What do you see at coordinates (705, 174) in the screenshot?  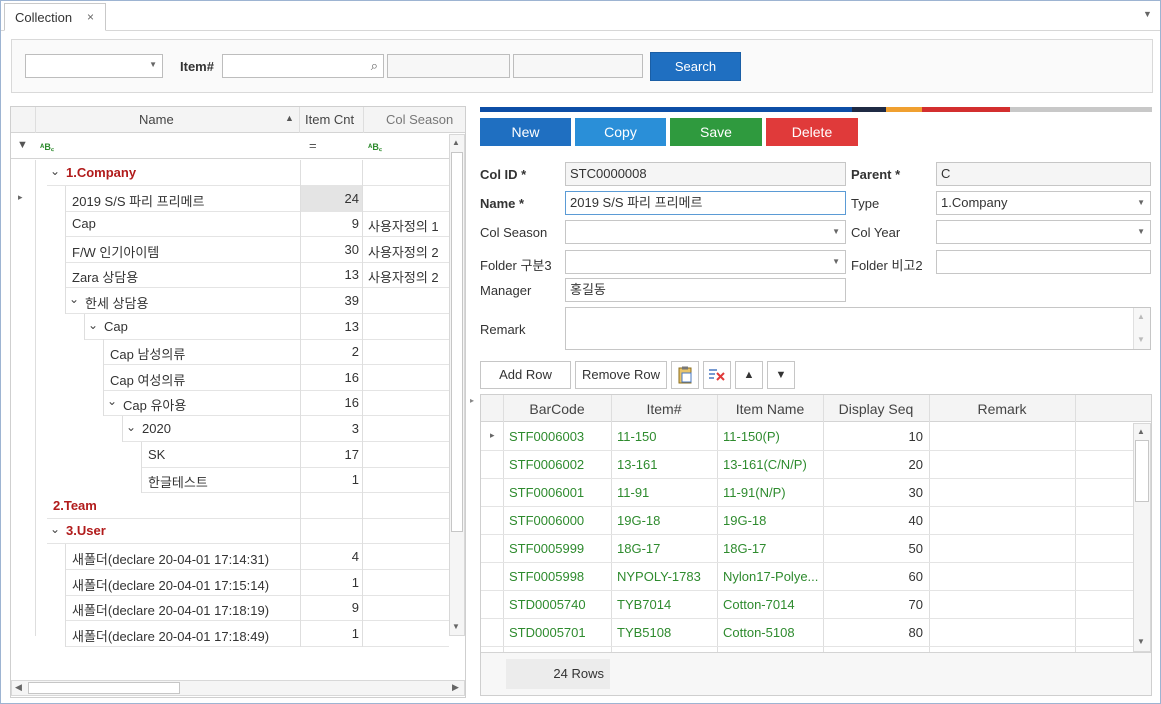 I see `col-id-field: STC0000008` at bounding box center [705, 174].